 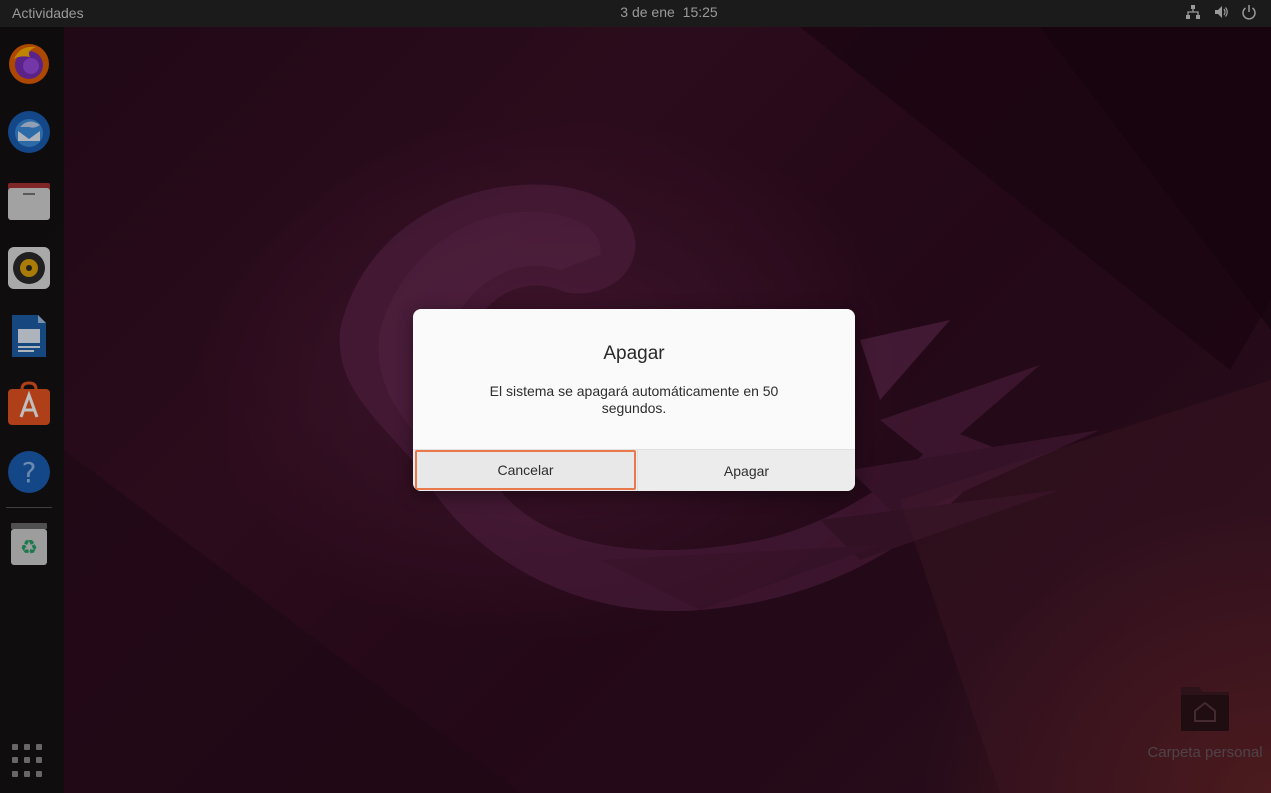 I want to click on system-tray, so click(x=1221, y=12).